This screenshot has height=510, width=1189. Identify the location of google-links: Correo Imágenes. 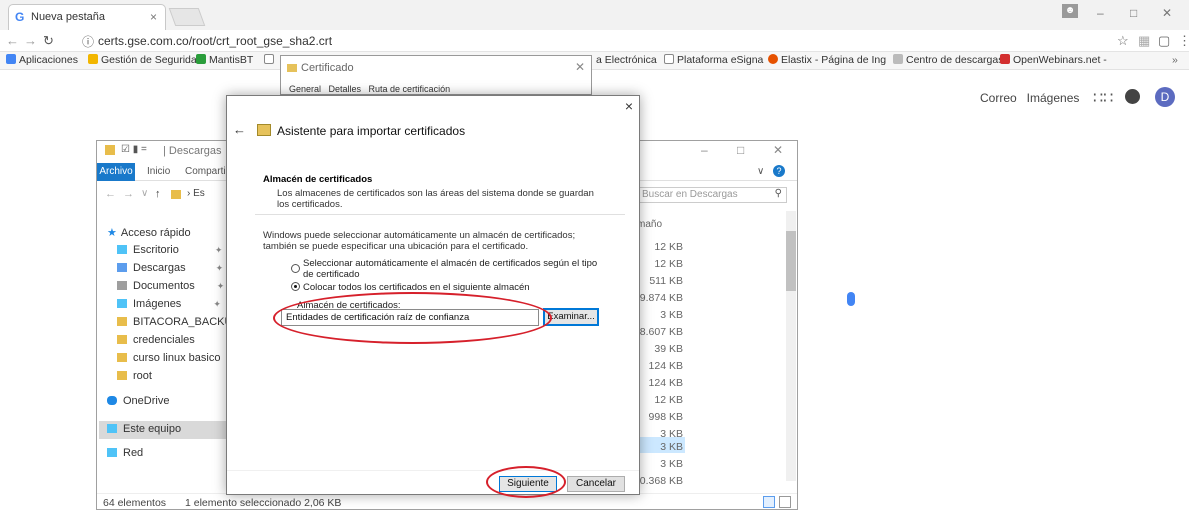
(1029, 98).